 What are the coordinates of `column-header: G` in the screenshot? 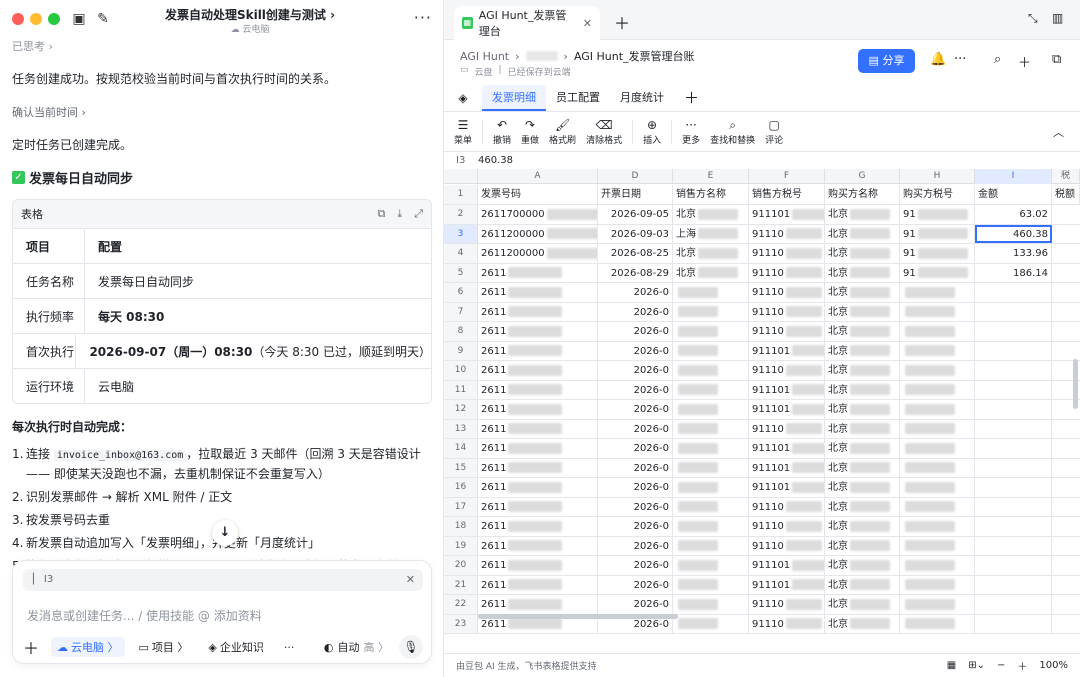 It's located at (862, 176).